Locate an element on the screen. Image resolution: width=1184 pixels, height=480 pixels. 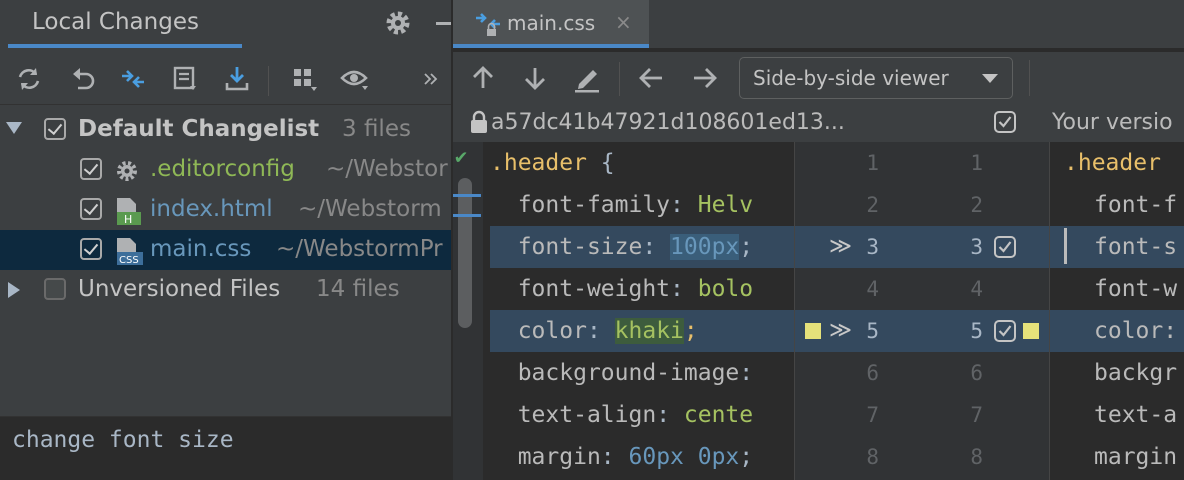
settings-gear-icon is located at coordinates (398, 23).